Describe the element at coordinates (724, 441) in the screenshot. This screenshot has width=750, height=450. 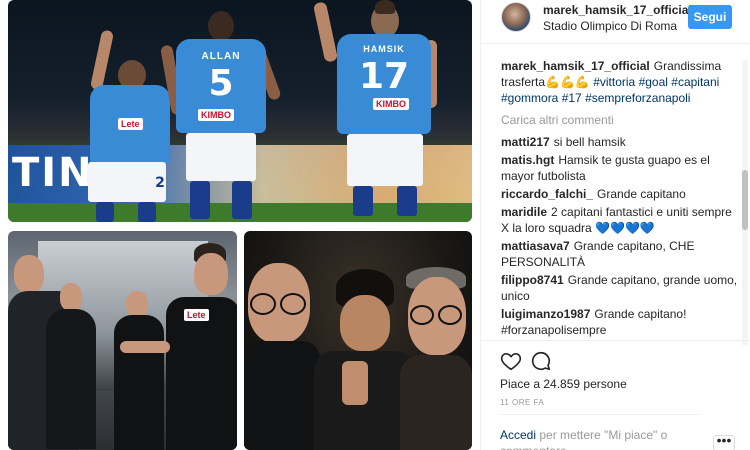
I see `more-options-icon: •••` at that location.